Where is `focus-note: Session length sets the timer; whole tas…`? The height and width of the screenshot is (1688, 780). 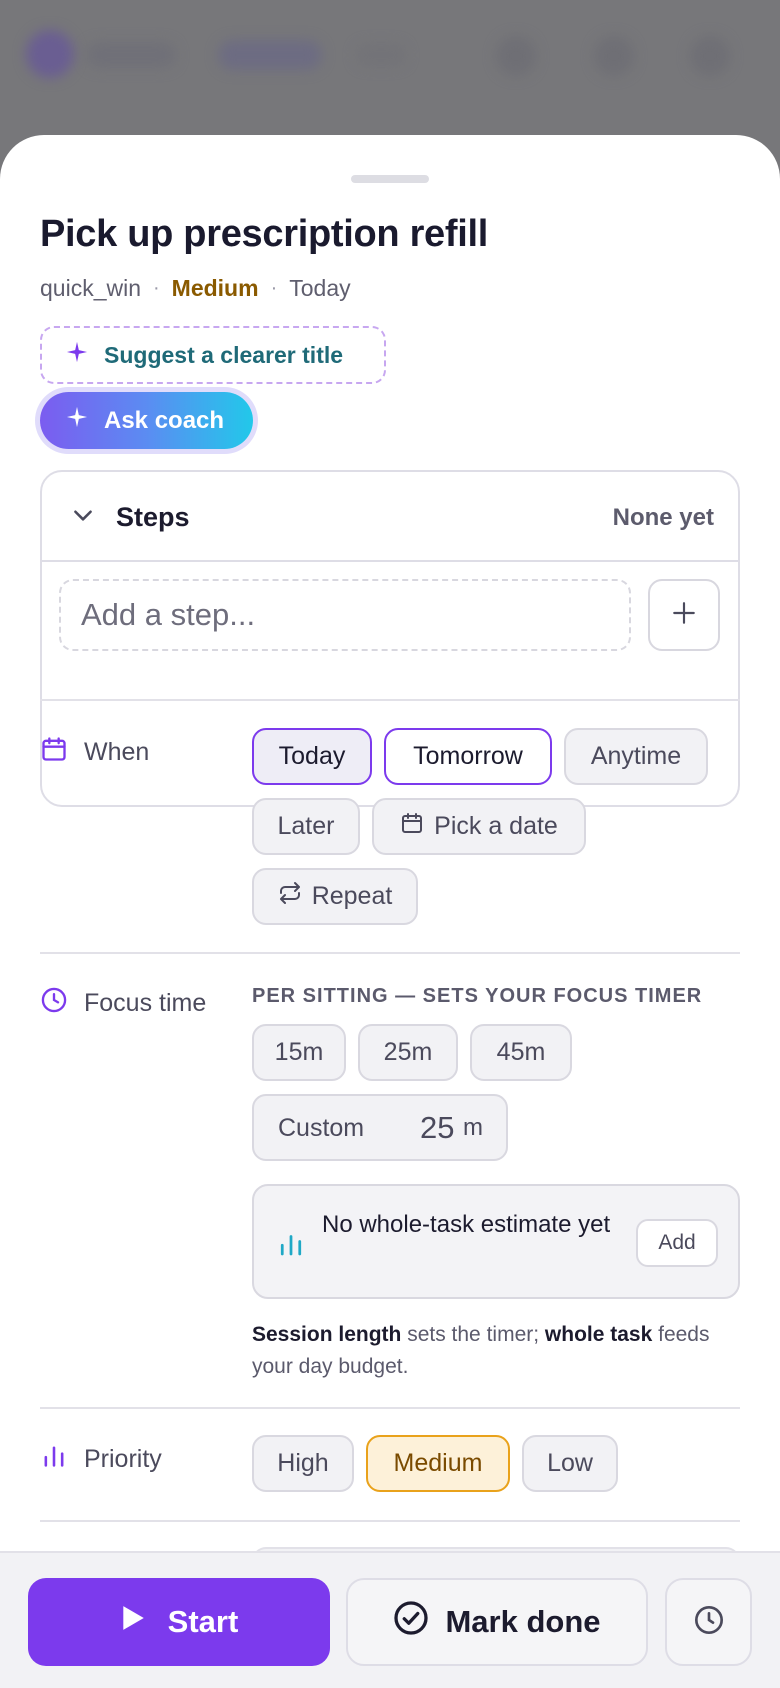
focus-note: Session length sets the timer; whole tas… is located at coordinates (492, 1351).